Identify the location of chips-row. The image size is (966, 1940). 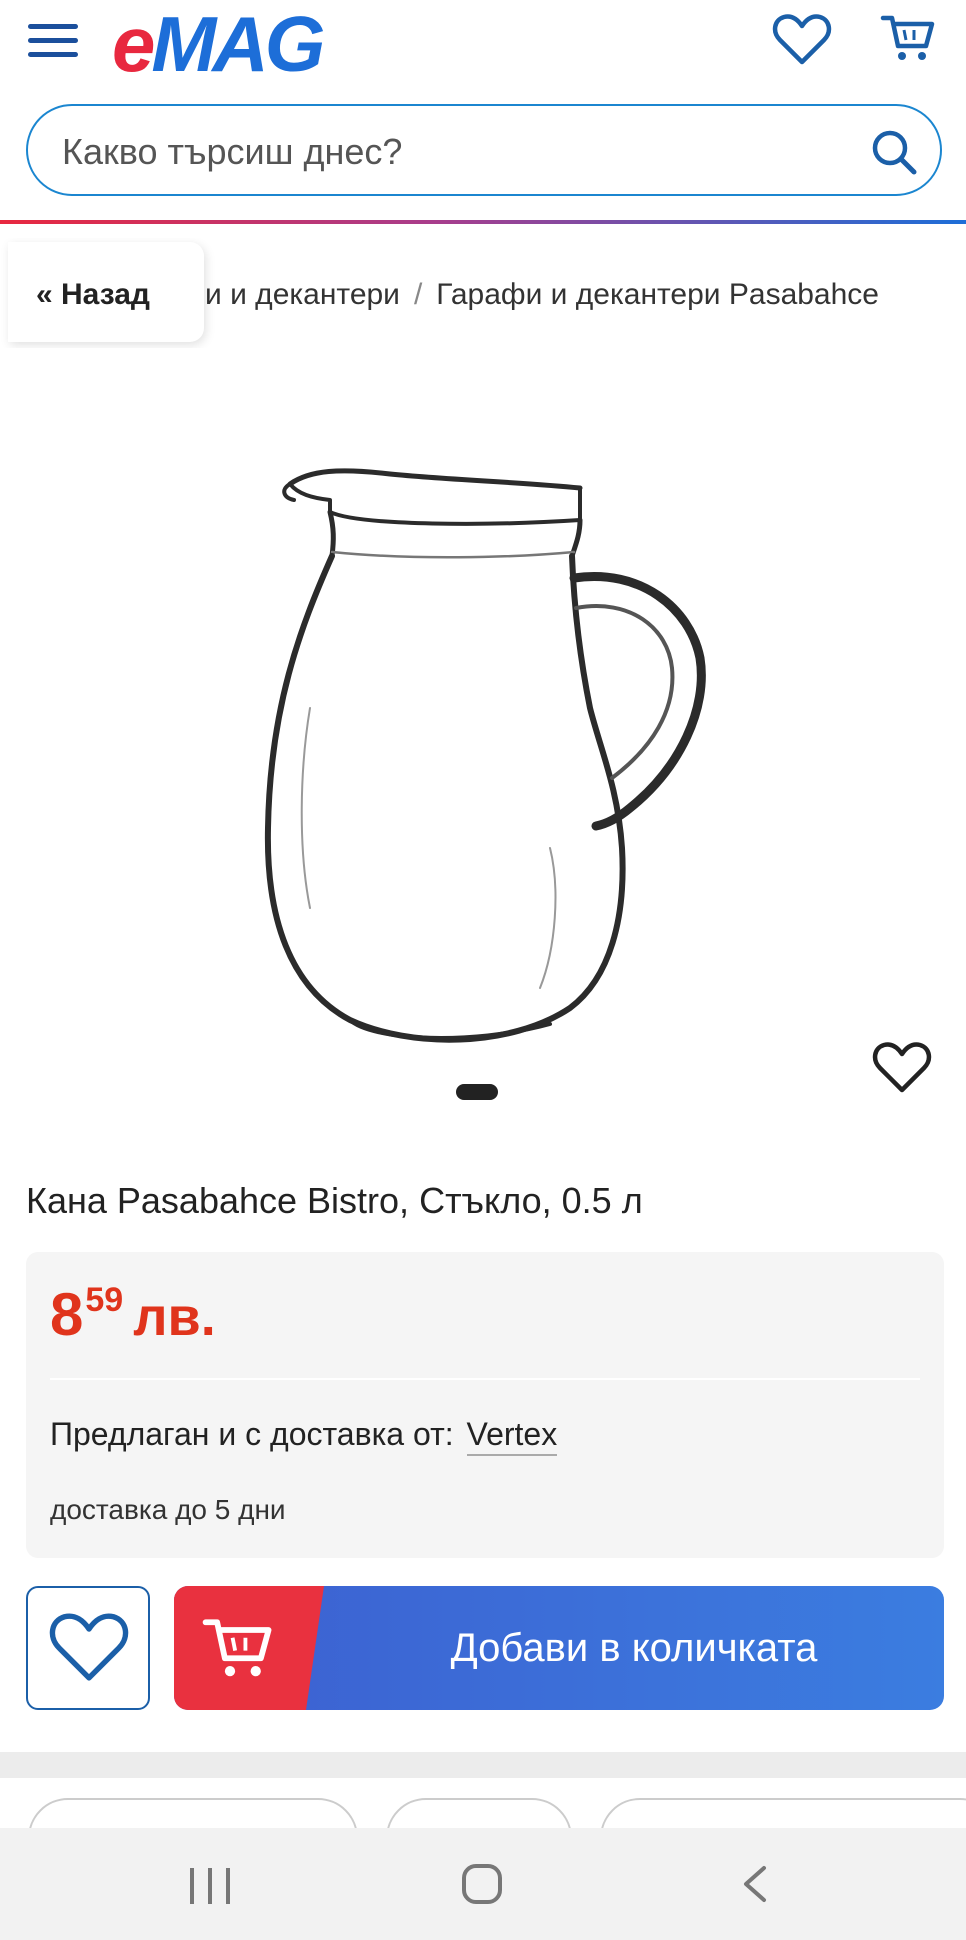
(483, 1803).